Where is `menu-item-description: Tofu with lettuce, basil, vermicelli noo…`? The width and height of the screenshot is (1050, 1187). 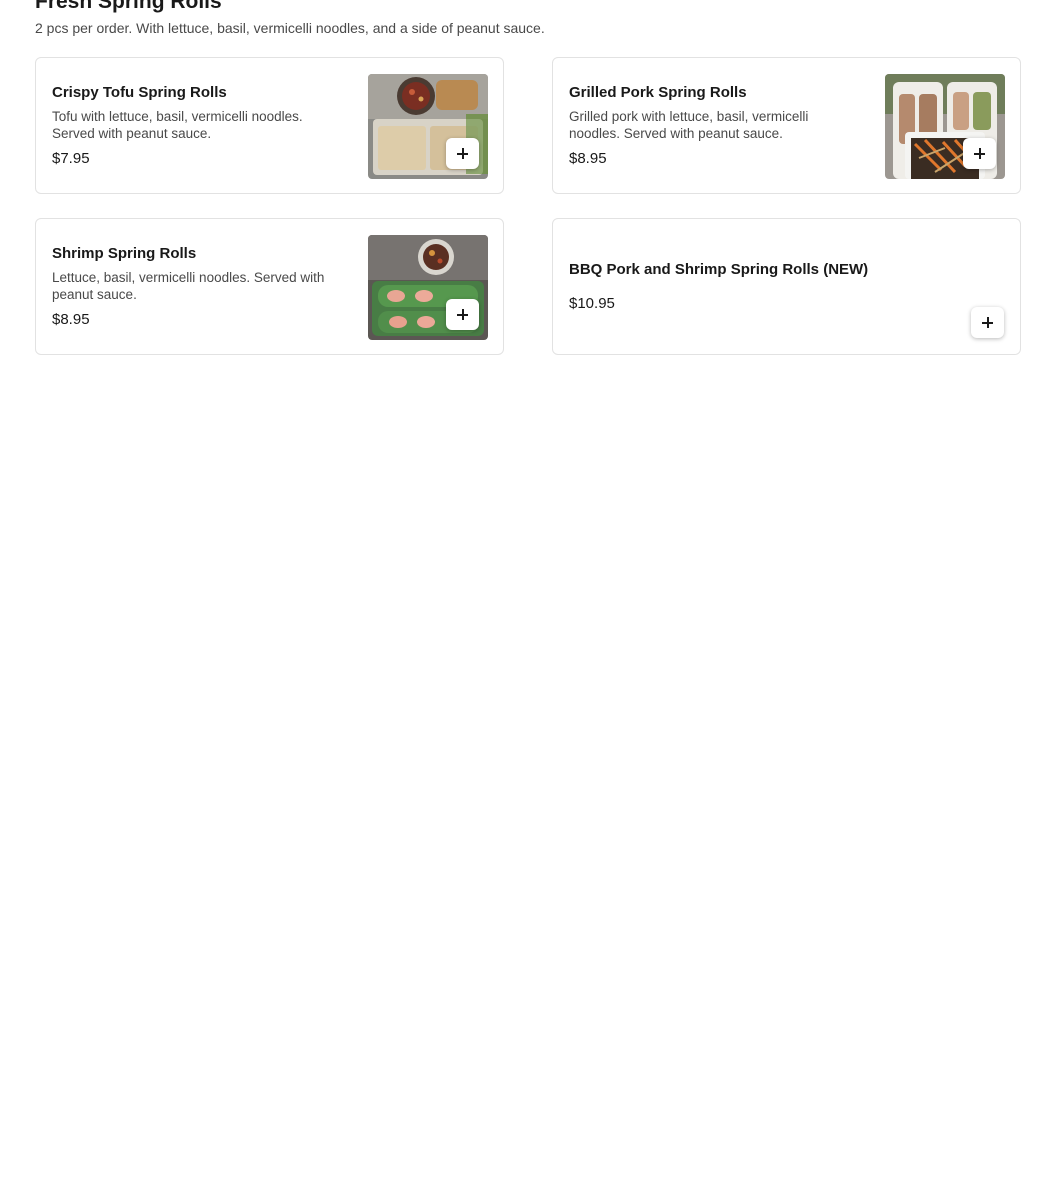
menu-item-description: Tofu with lettuce, basil, vermicelli noo… is located at coordinates (177, 125).